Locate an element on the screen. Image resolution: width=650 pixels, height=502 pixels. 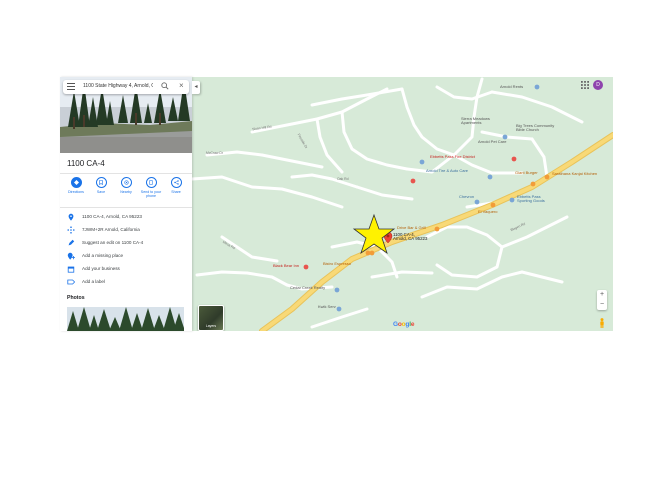
poi-giant-burger: Giant Burger is located at coordinates (526, 172).